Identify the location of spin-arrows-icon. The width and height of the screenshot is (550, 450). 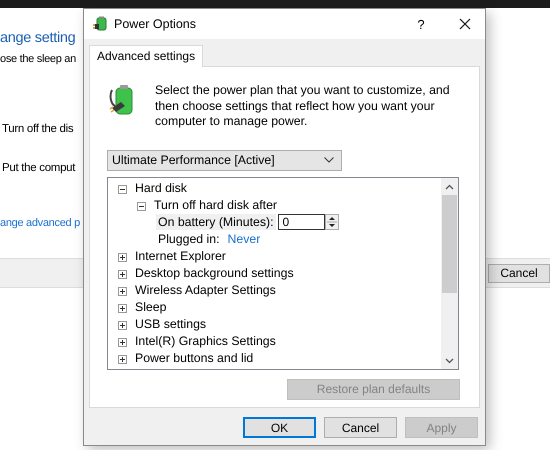
(331, 222).